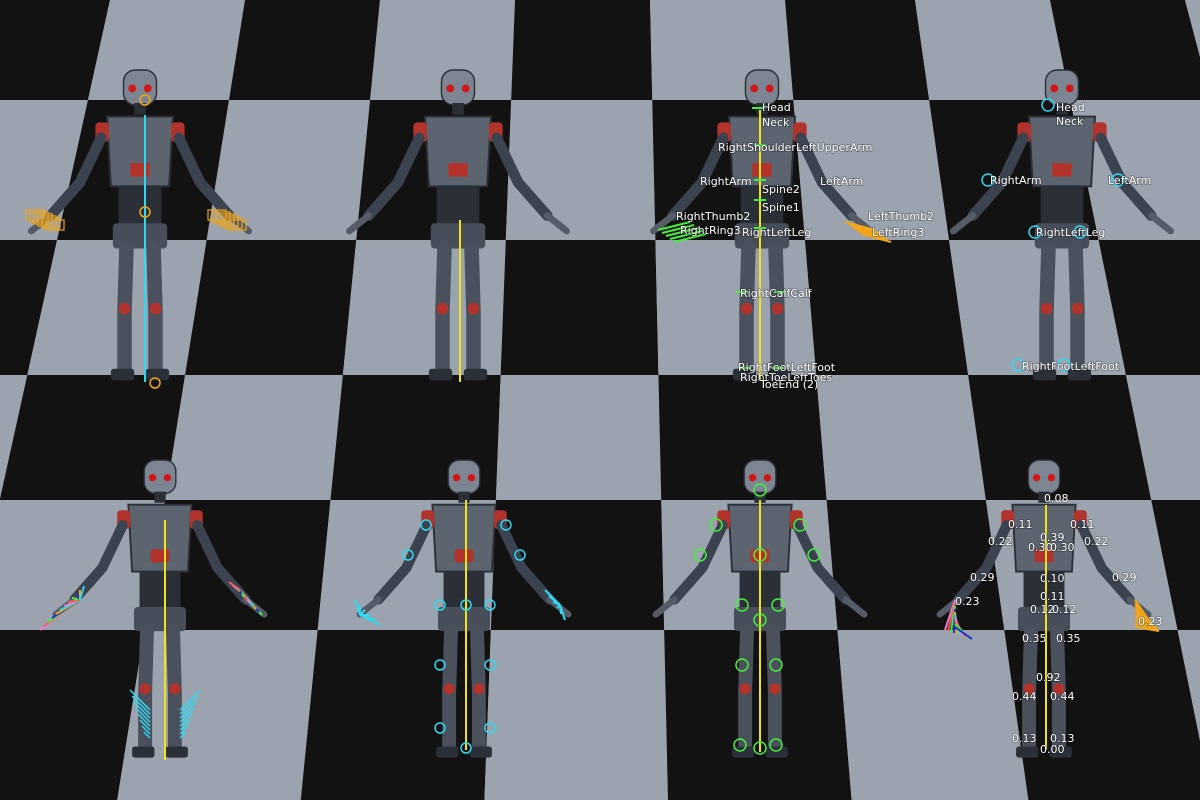 The image size is (1200, 800). I want to click on bone-label-spine2: Spine2, so click(781, 189).